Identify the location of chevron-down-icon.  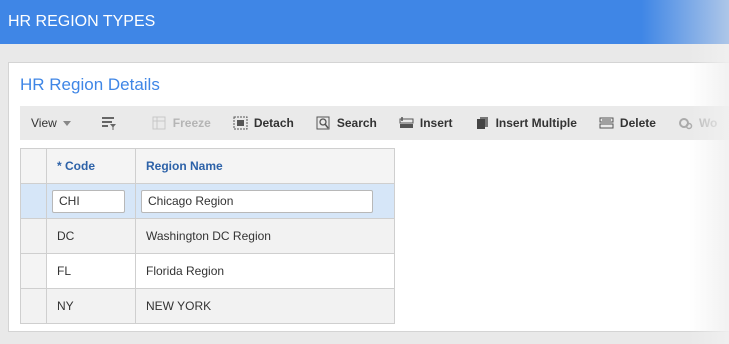
(66, 123).